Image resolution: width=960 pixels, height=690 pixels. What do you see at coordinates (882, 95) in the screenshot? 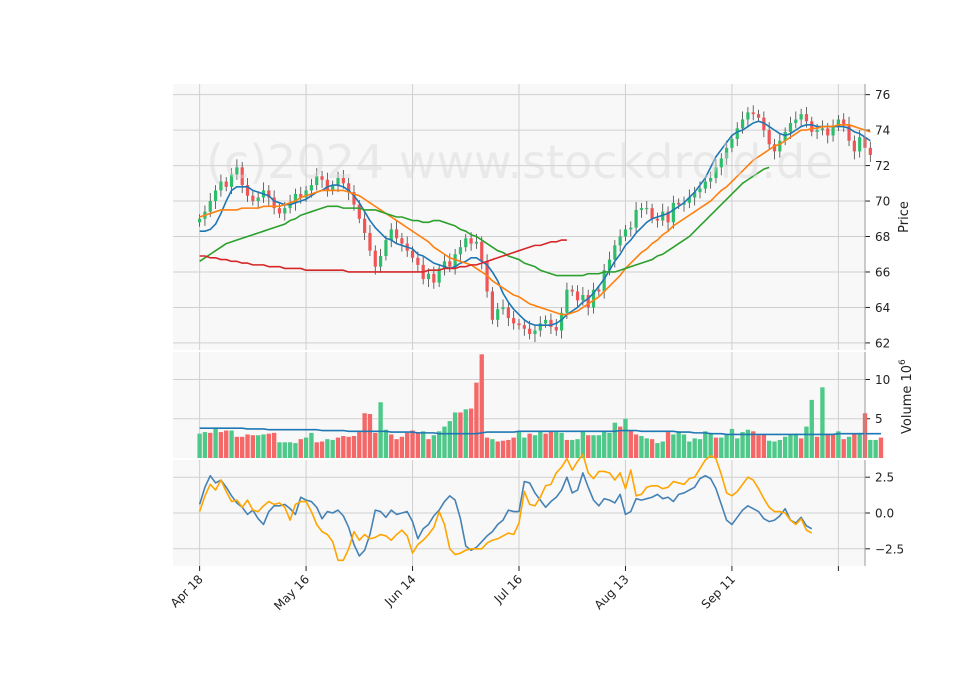
I see `y-tick-label: 76` at bounding box center [882, 95].